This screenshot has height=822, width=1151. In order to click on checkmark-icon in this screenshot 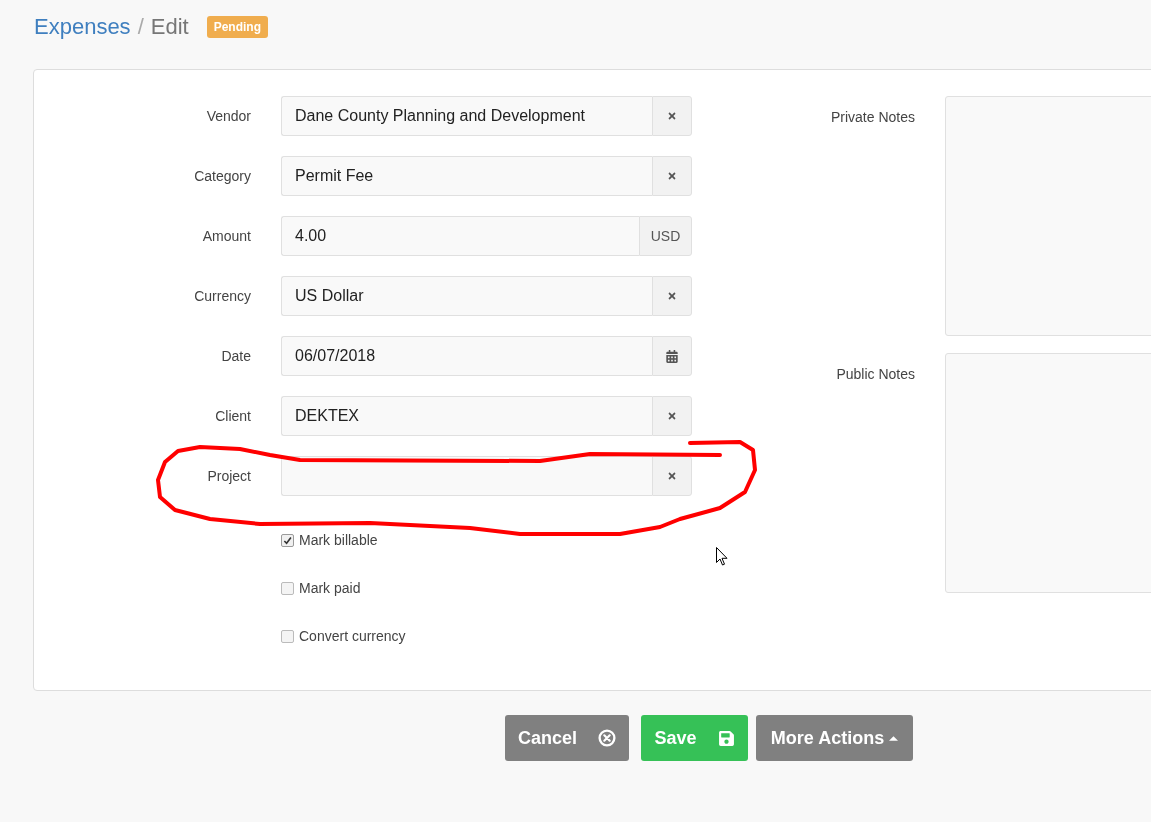, I will do `click(287, 540)`.